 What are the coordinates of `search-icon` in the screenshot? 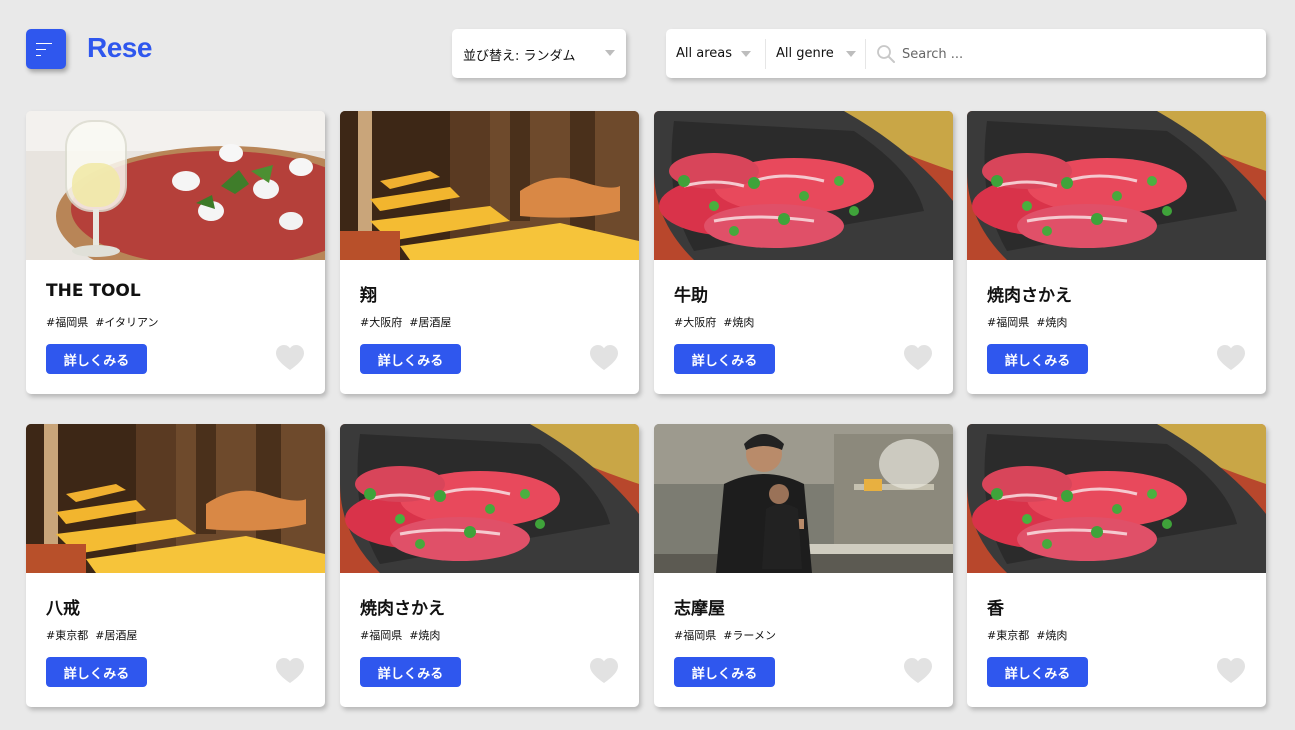 It's located at (886, 54).